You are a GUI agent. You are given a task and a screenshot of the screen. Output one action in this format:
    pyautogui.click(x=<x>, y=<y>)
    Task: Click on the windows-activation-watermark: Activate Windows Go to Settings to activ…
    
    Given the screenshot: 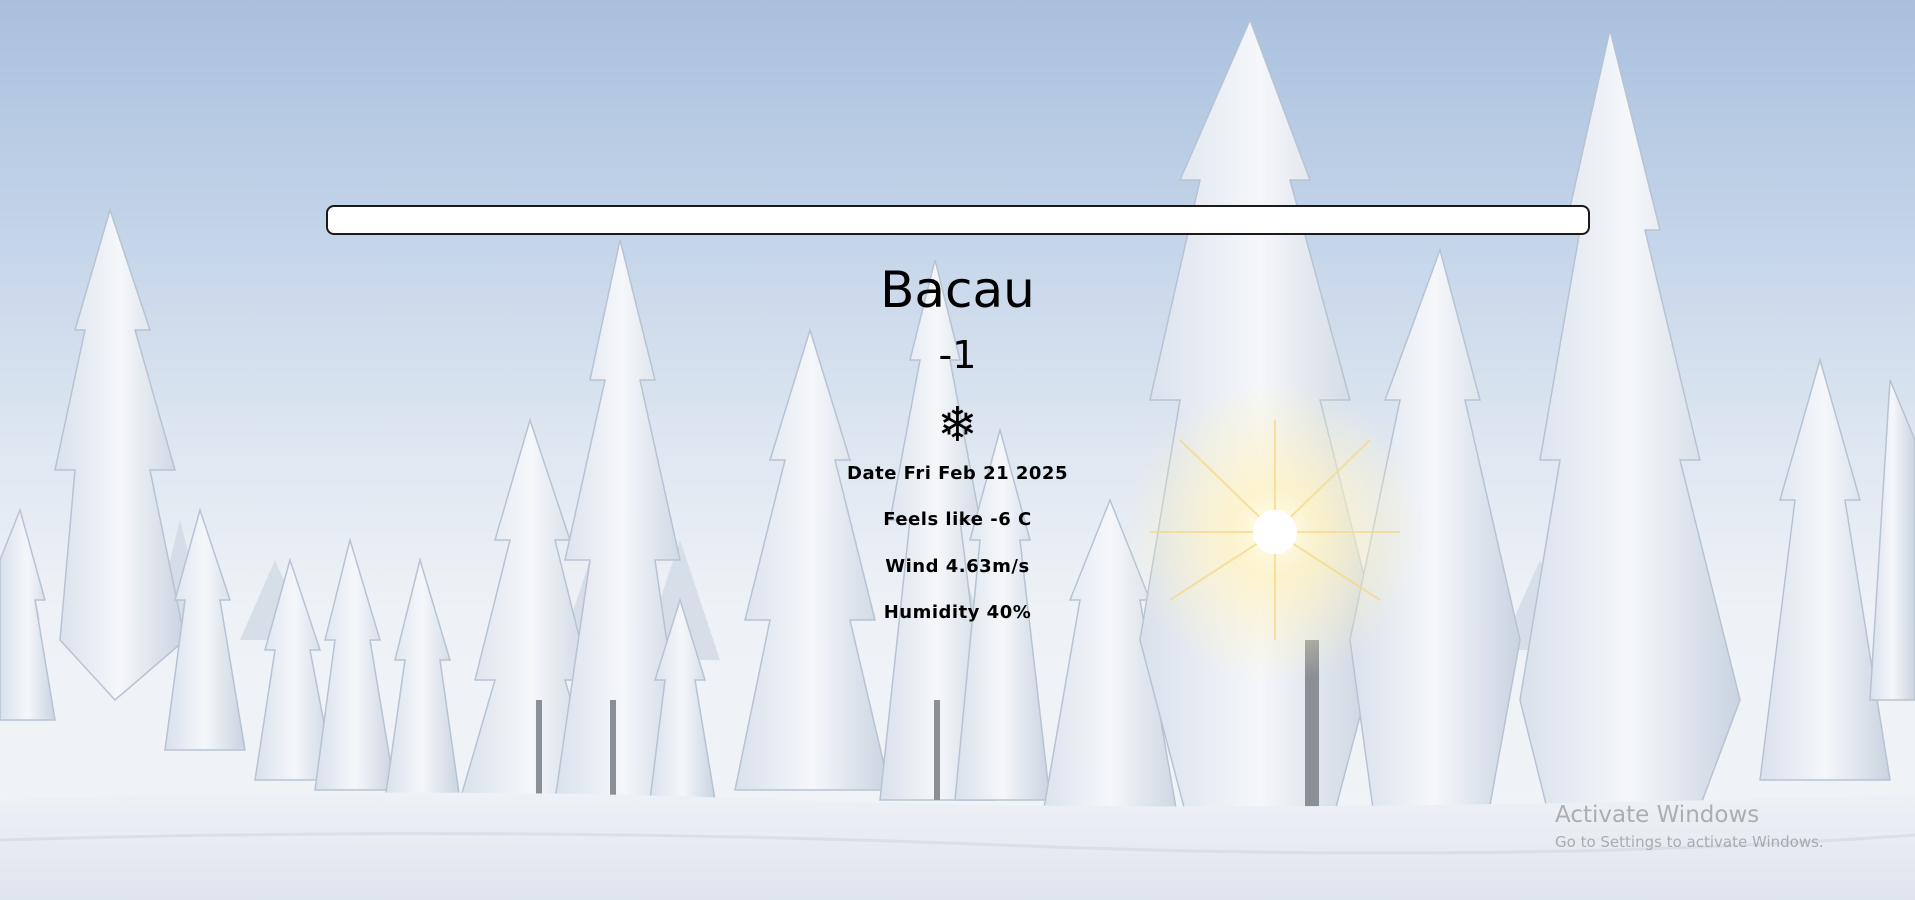 What is the action you would take?
    pyautogui.click(x=1689, y=826)
    